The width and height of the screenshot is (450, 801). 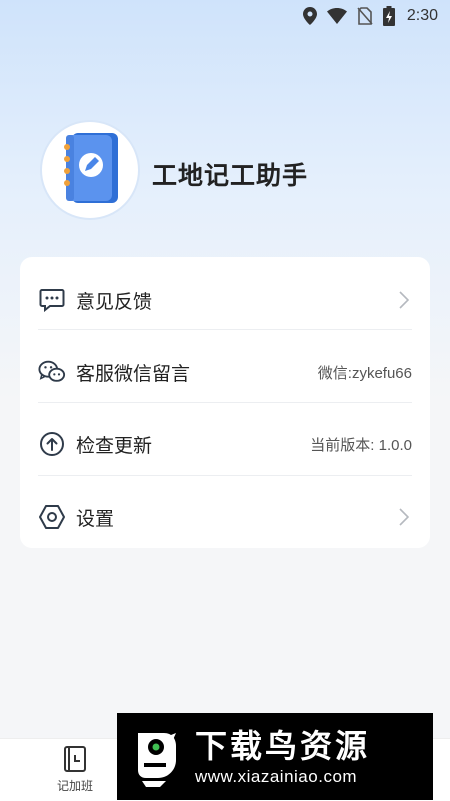 What do you see at coordinates (225, 444) in the screenshot?
I see `menu-item-check-update: 检查更新 当前版本: 1.0.0` at bounding box center [225, 444].